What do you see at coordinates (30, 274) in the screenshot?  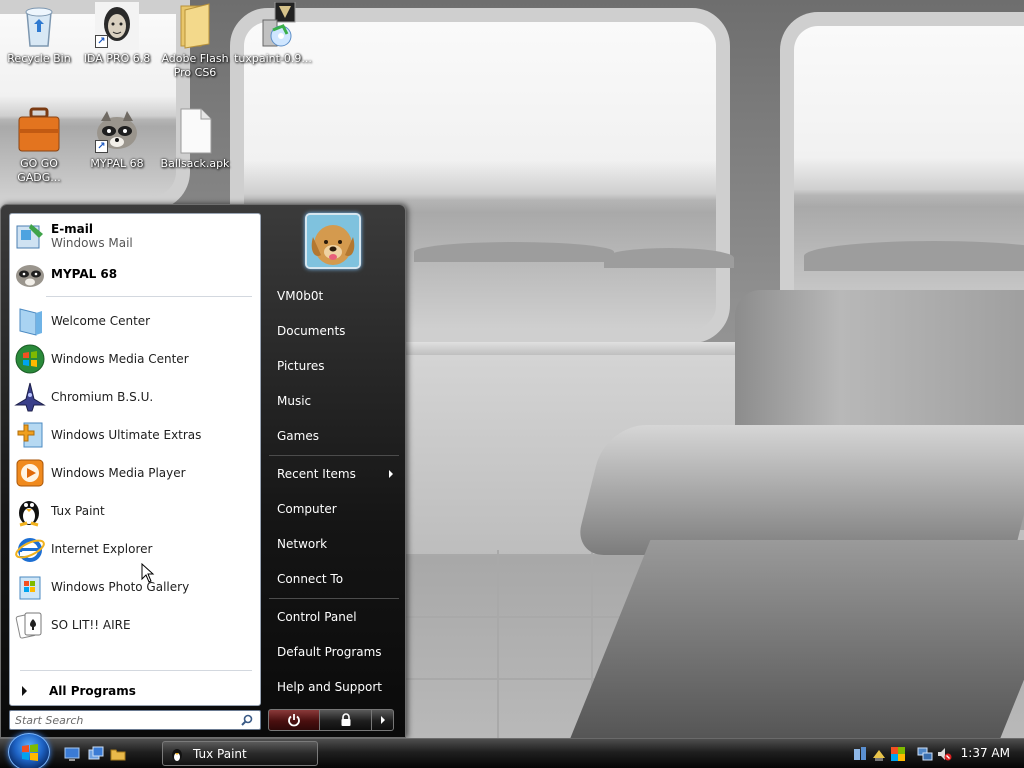 I see `mypal-icon` at bounding box center [30, 274].